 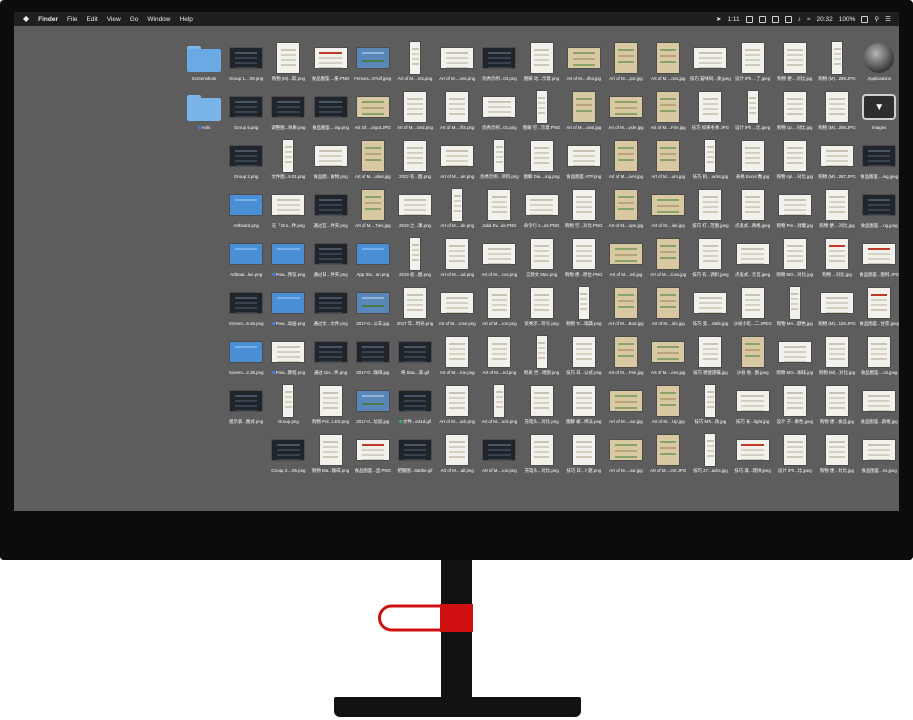 I want to click on desktop-item: 言频文 Mac.png, so click(x=542, y=260).